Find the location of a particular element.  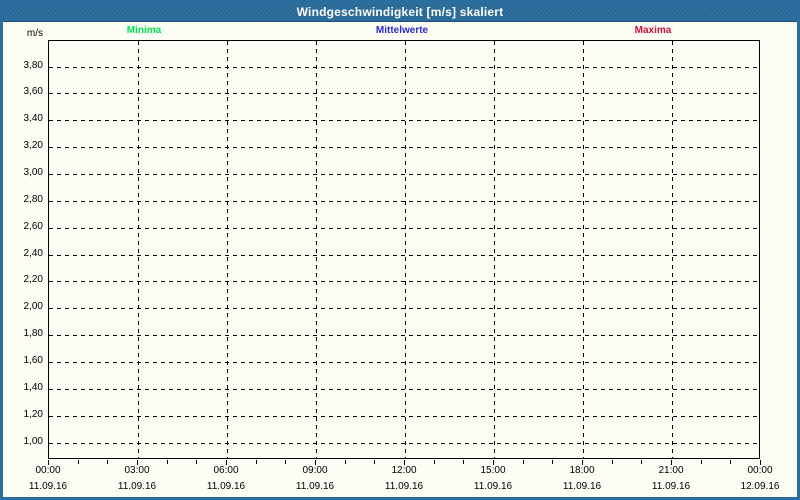

x-time-label: 15:00 is located at coordinates (493, 470).